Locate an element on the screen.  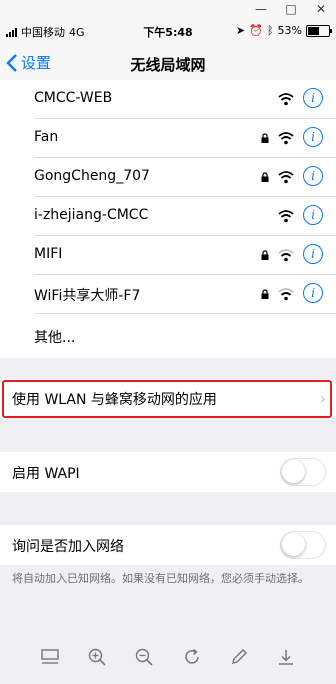
page-title: 无线局域网 is located at coordinates (168, 65).